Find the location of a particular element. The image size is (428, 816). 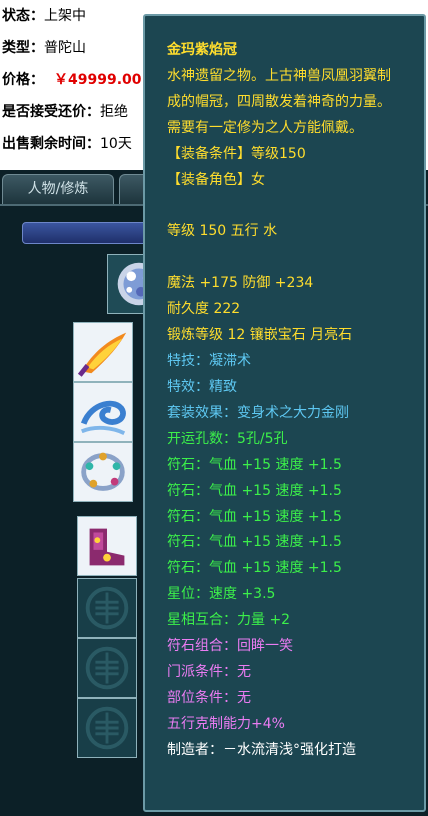

base-stats: 魔法 +175 防御 +234 is located at coordinates (240, 283).